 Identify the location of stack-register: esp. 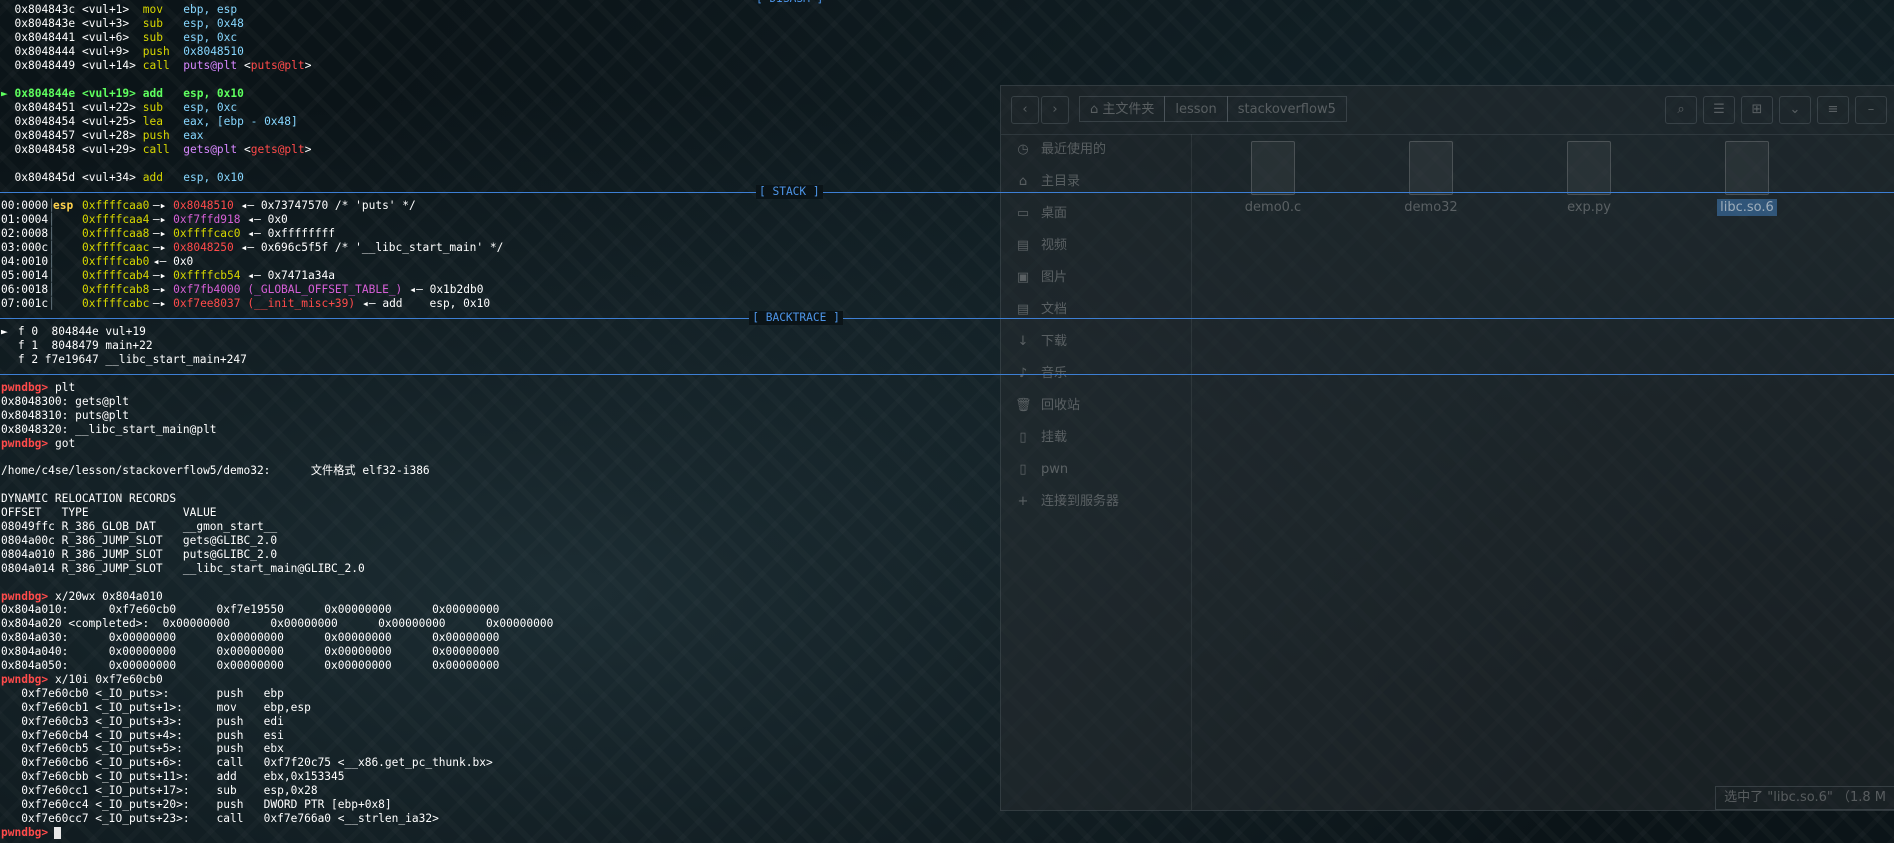
(63, 205).